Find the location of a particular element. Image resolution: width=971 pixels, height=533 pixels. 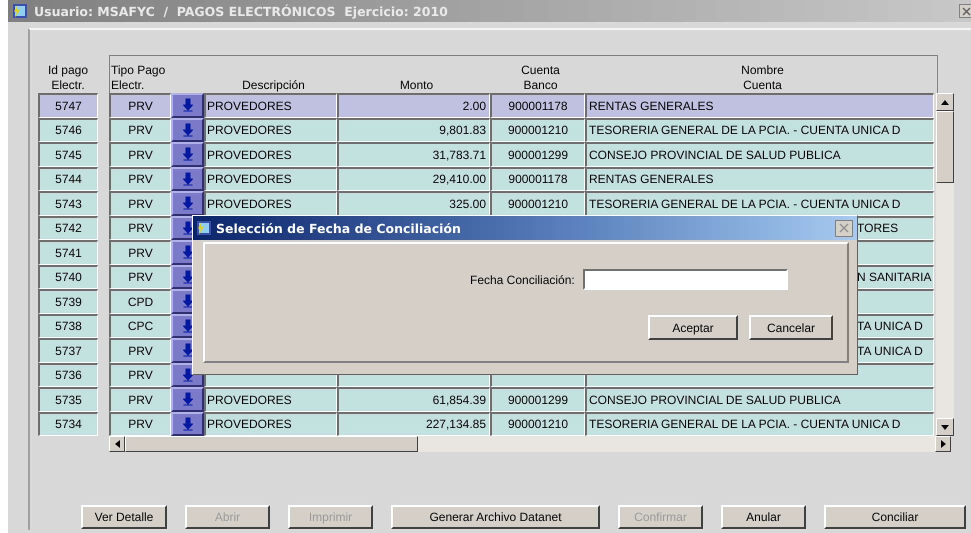

action-button: Anular is located at coordinates (763, 517).